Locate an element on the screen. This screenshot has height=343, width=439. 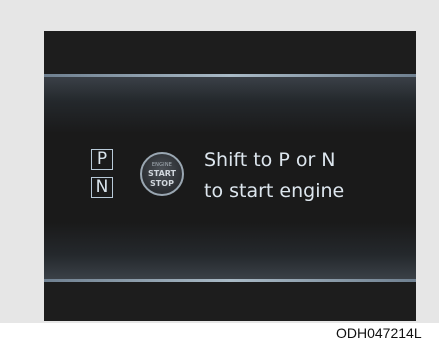
engine-start-stop-button-icon: ENGINE START STOP is located at coordinates (162, 174).